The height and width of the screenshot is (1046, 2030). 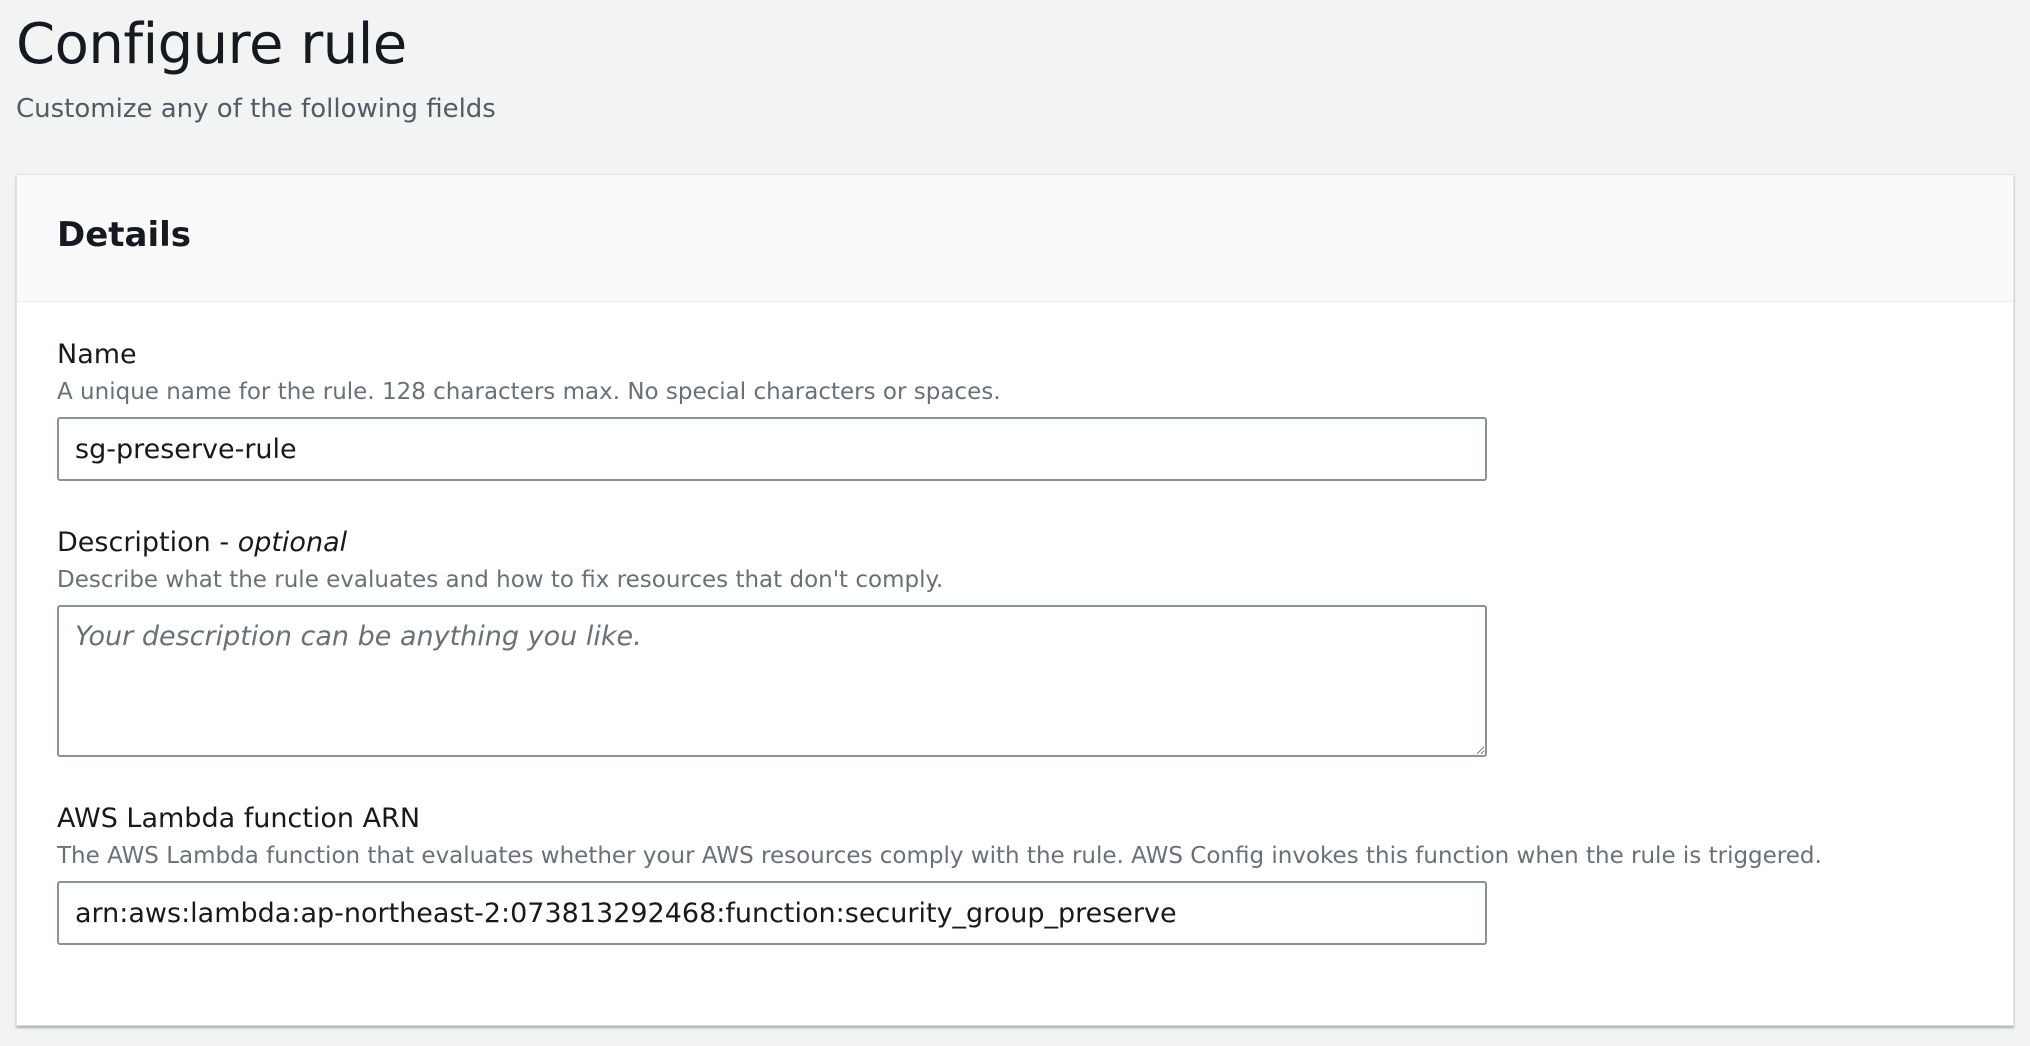 What do you see at coordinates (97, 354) in the screenshot?
I see `name-label: Name` at bounding box center [97, 354].